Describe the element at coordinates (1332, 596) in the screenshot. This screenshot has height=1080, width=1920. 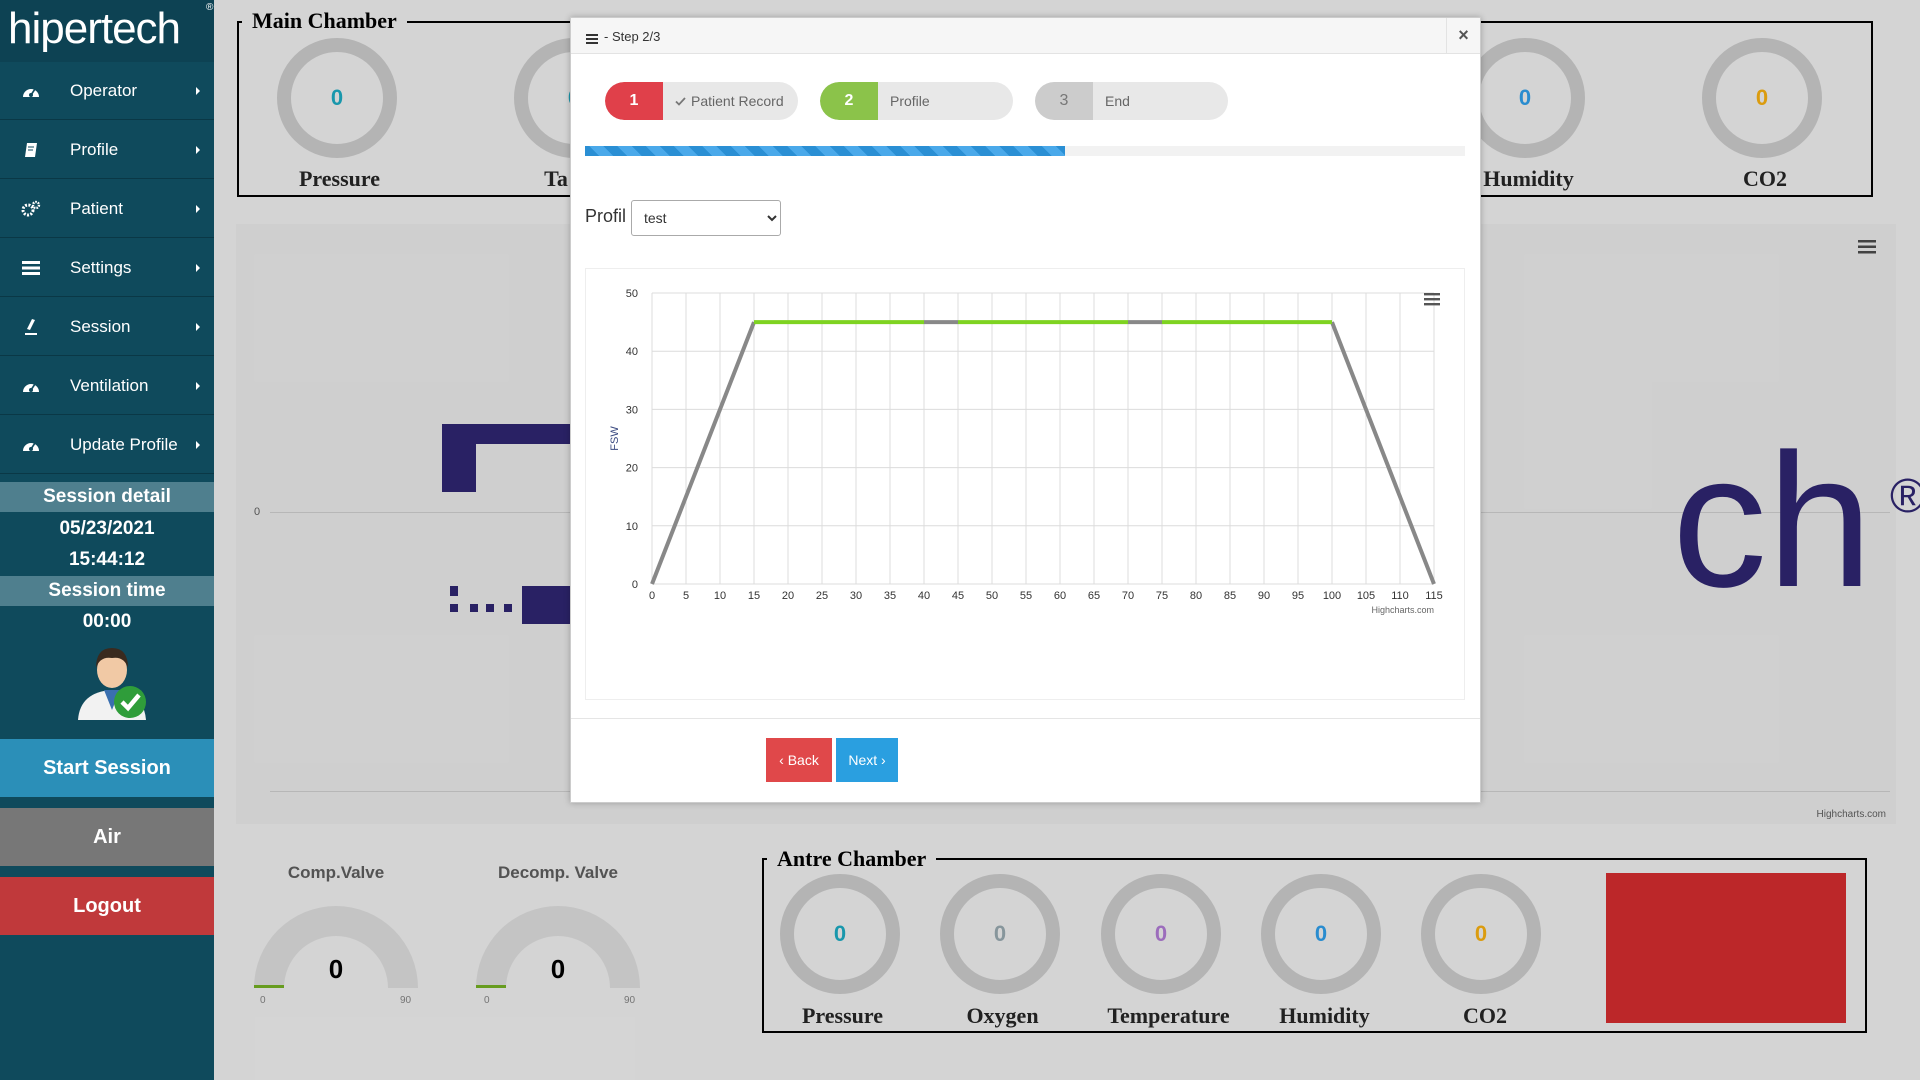
I see `x-tick-label: 100` at that location.